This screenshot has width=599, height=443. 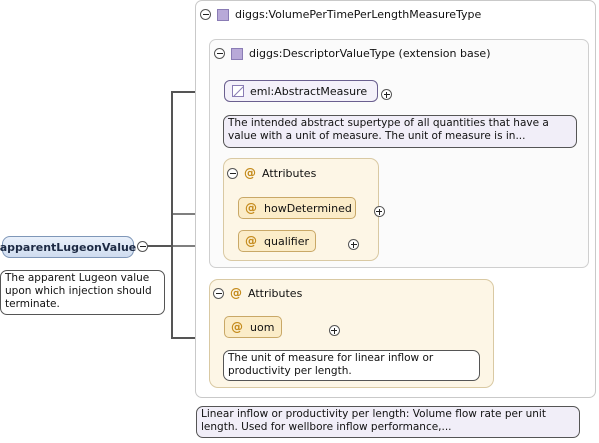 What do you see at coordinates (358, 14) in the screenshot?
I see `complex-type-name: diggs:VolumePerTimePerLengthMeasureType` at bounding box center [358, 14].